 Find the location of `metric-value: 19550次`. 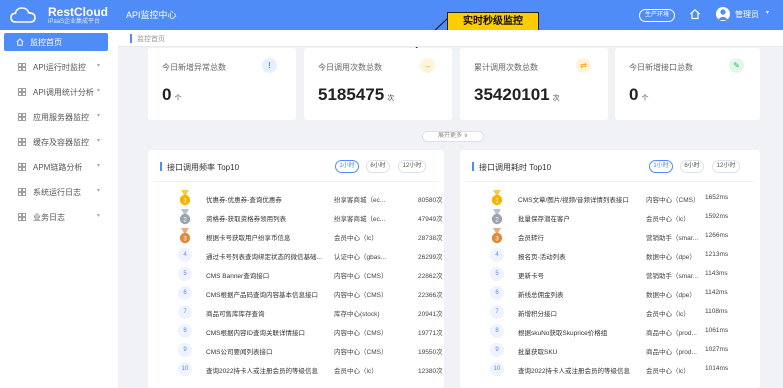

metric-value: 19550次 is located at coordinates (430, 352).